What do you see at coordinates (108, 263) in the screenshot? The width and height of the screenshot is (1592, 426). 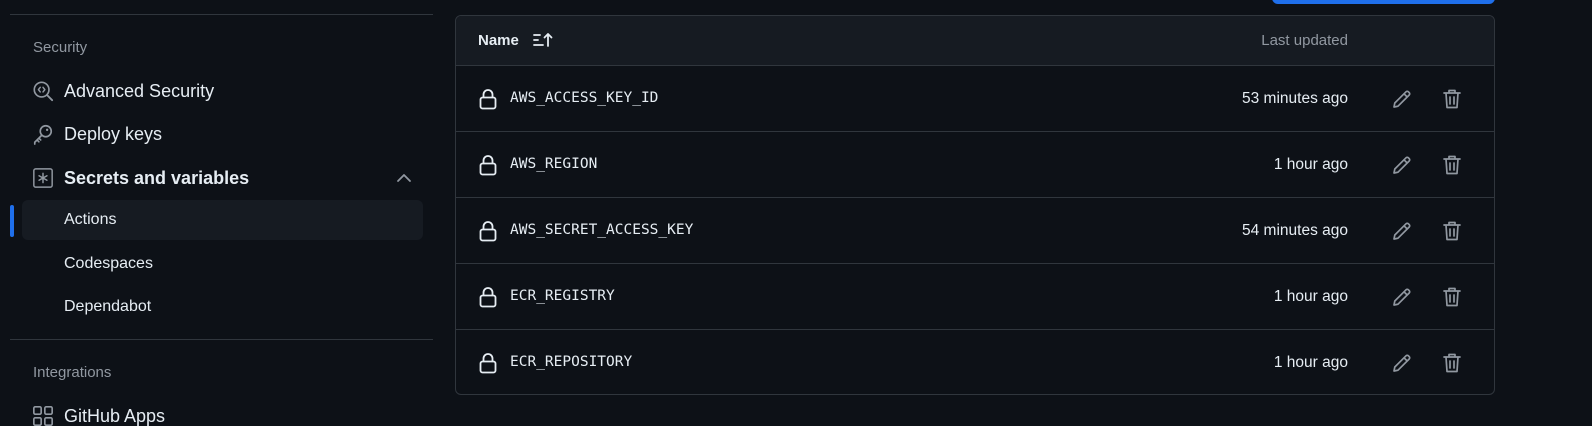 I see `sidebar-subitem-label: Codespaces` at bounding box center [108, 263].